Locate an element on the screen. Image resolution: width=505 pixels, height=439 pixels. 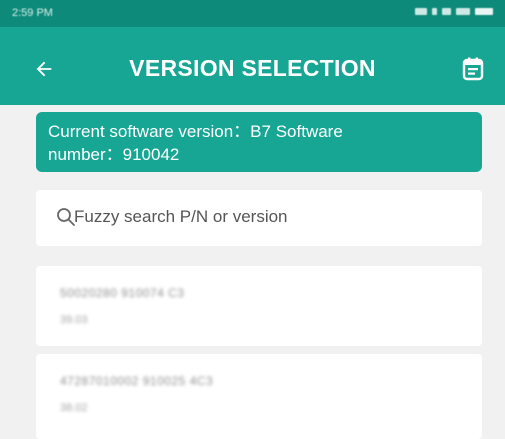
wifi-icon is located at coordinates (446, 11).